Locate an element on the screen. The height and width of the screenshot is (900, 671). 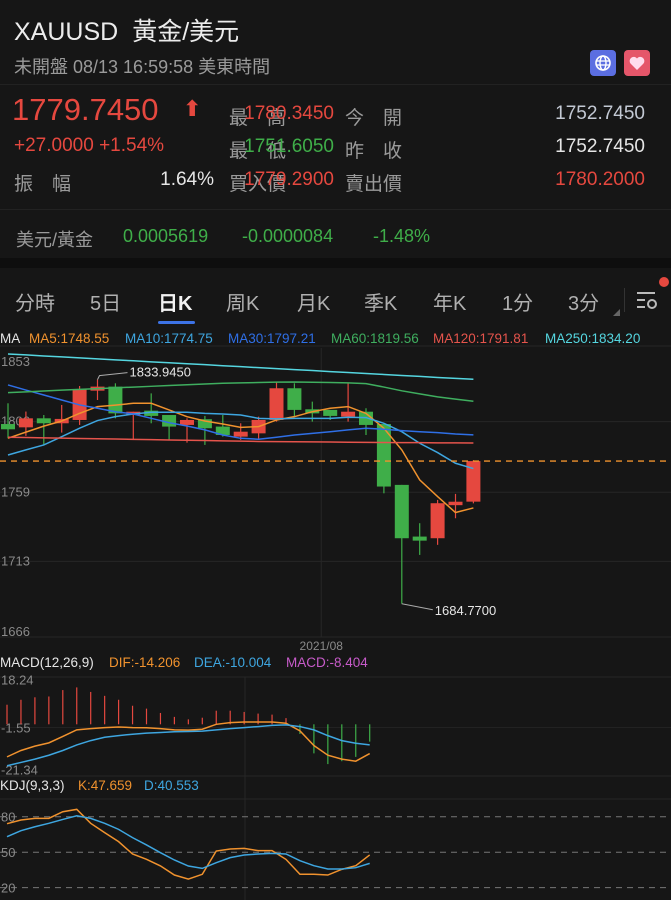
kdj-y-tick: 20 is located at coordinates (8, 888).